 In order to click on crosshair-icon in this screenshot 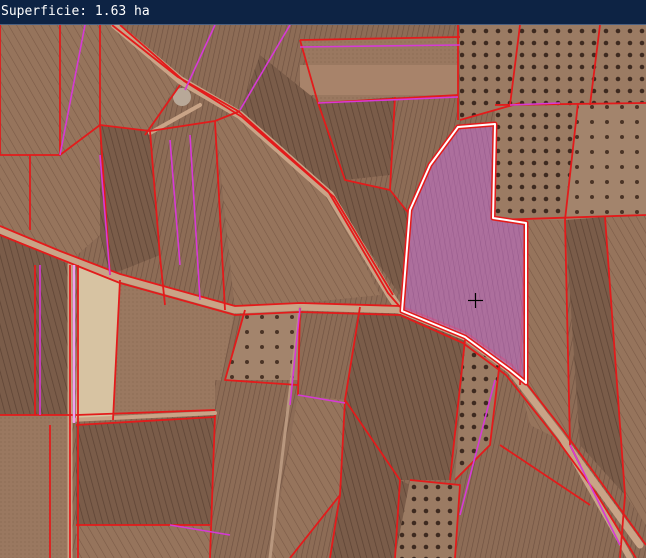, I will do `click(475, 300)`.